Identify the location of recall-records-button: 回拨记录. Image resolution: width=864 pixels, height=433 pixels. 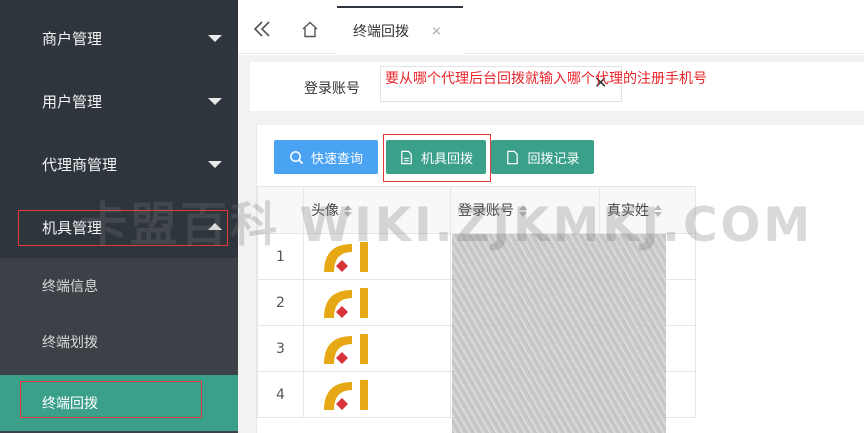
(542, 157).